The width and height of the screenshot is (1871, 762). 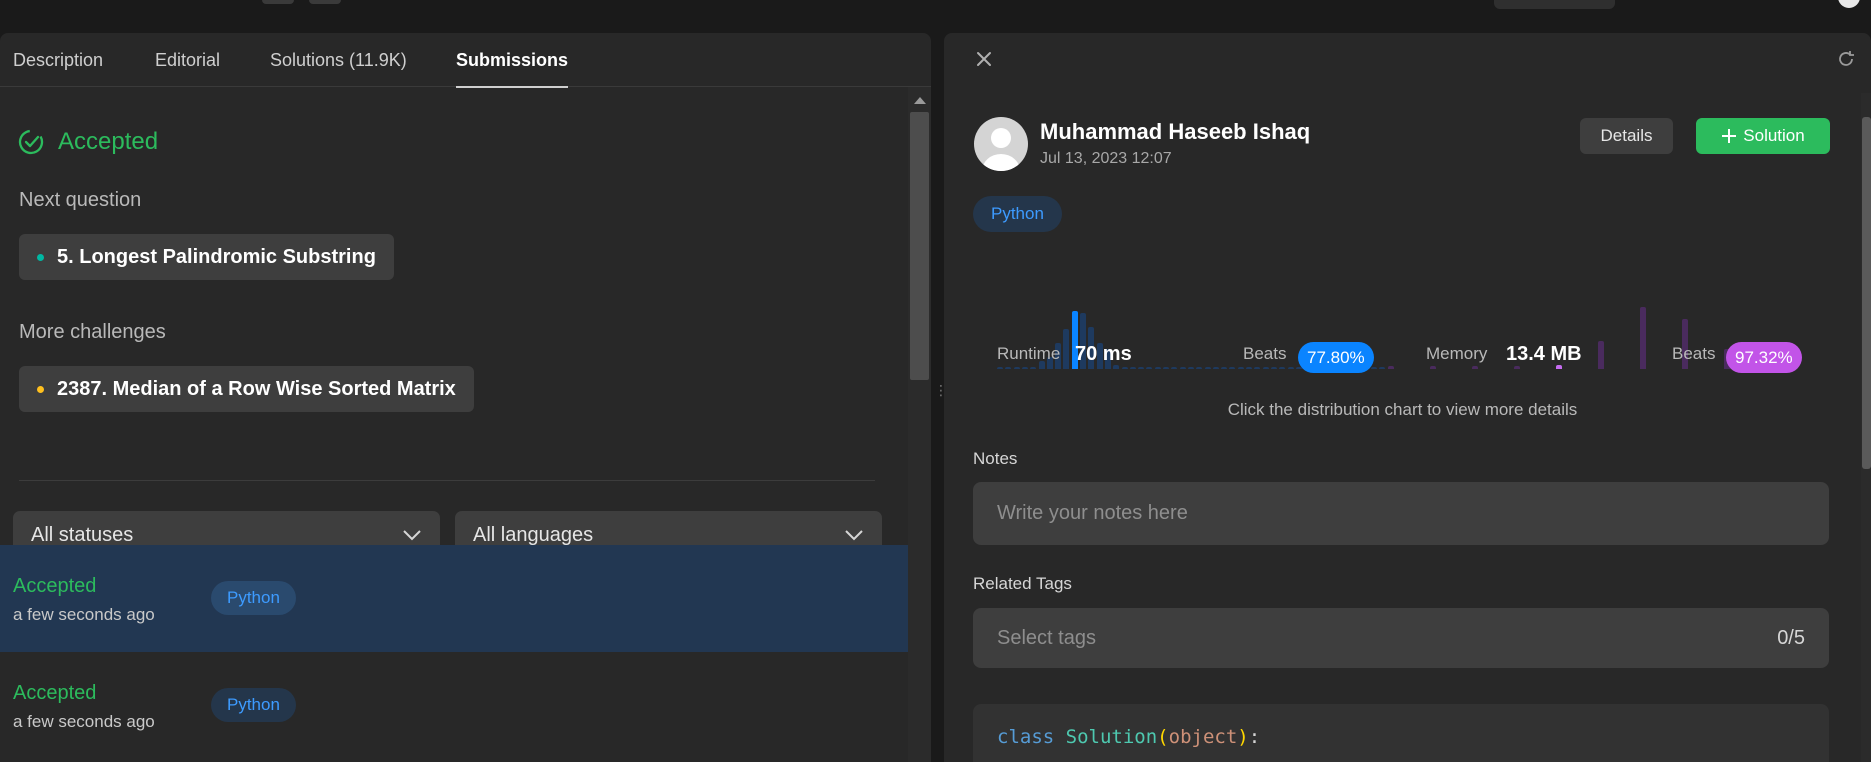 I want to click on avatar, so click(x=1849, y=4).